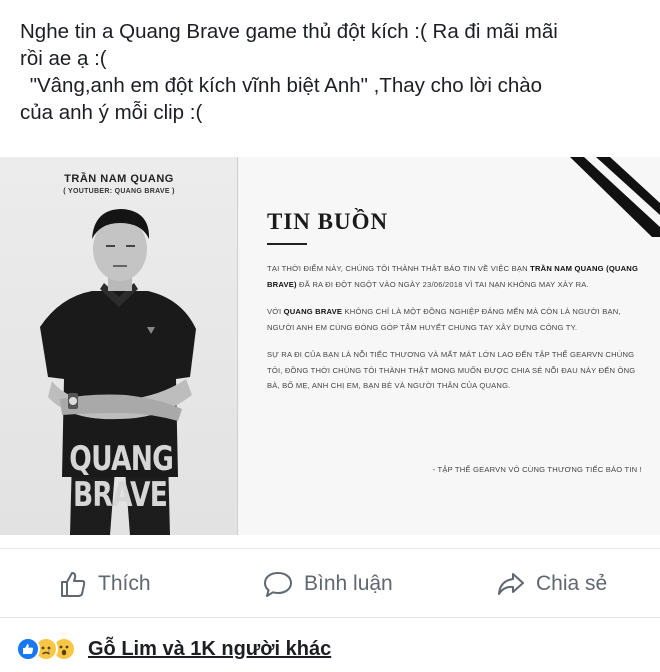 The height and width of the screenshot is (672, 660). I want to click on brand-line: BRAVE, so click(120, 495).